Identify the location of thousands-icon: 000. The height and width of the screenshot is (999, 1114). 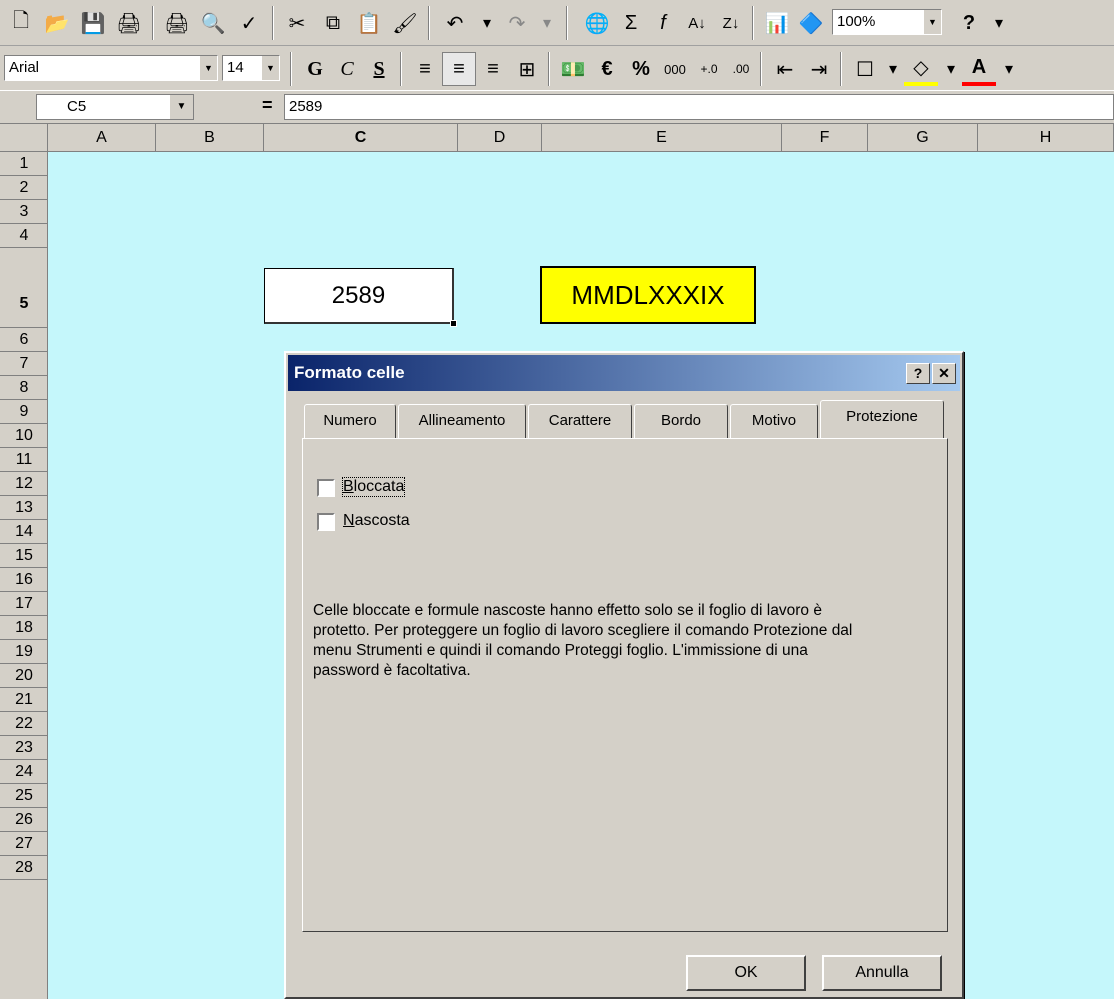
(675, 69).